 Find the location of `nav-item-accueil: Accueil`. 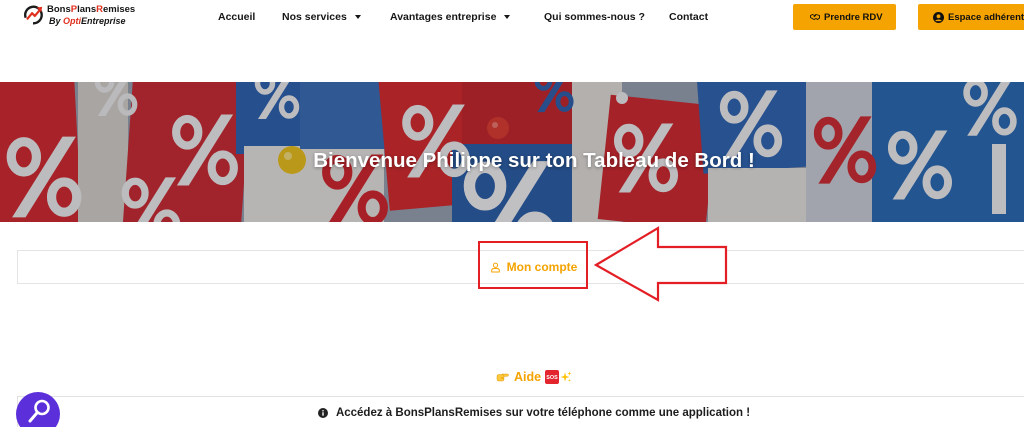

nav-item-accueil: Accueil is located at coordinates (236, 17).